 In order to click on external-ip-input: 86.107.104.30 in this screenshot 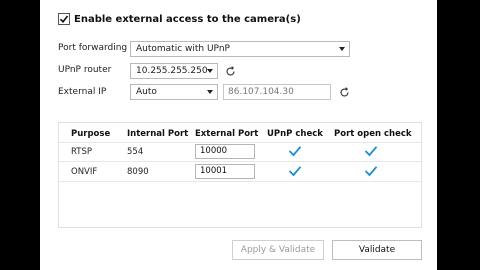, I will do `click(277, 92)`.